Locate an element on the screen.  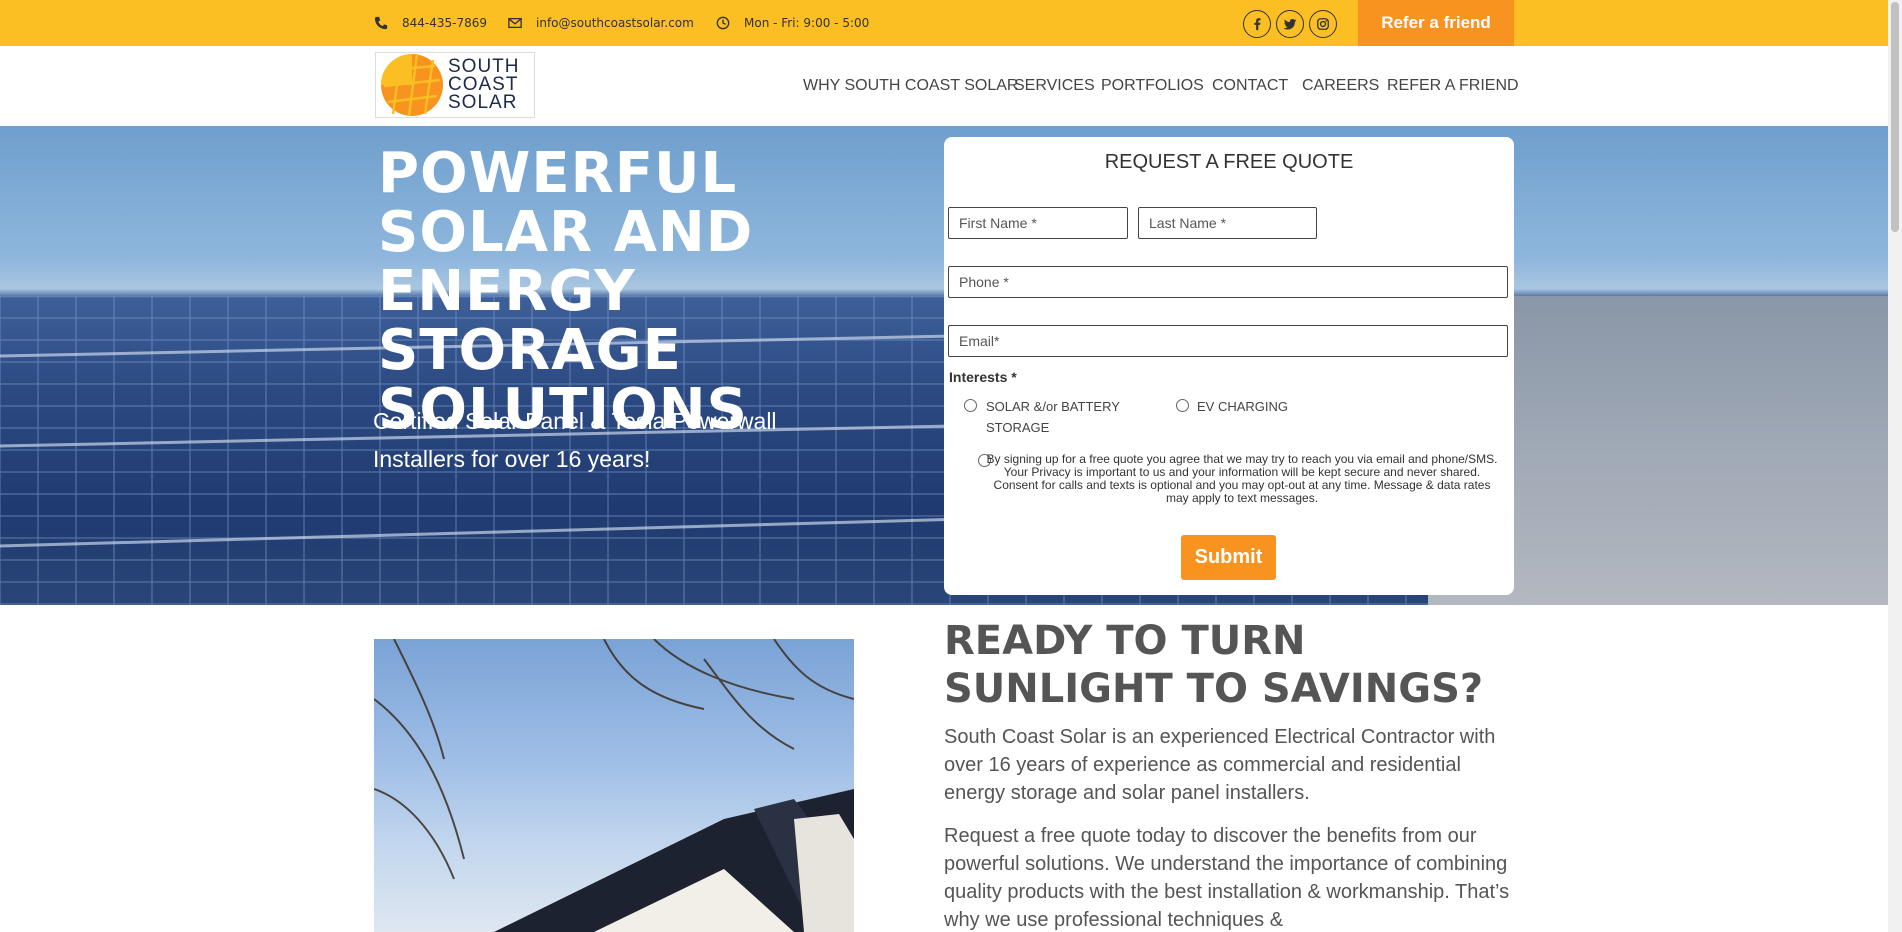
nav-item-portfolios: PORTFOLIOS is located at coordinates (1152, 86).